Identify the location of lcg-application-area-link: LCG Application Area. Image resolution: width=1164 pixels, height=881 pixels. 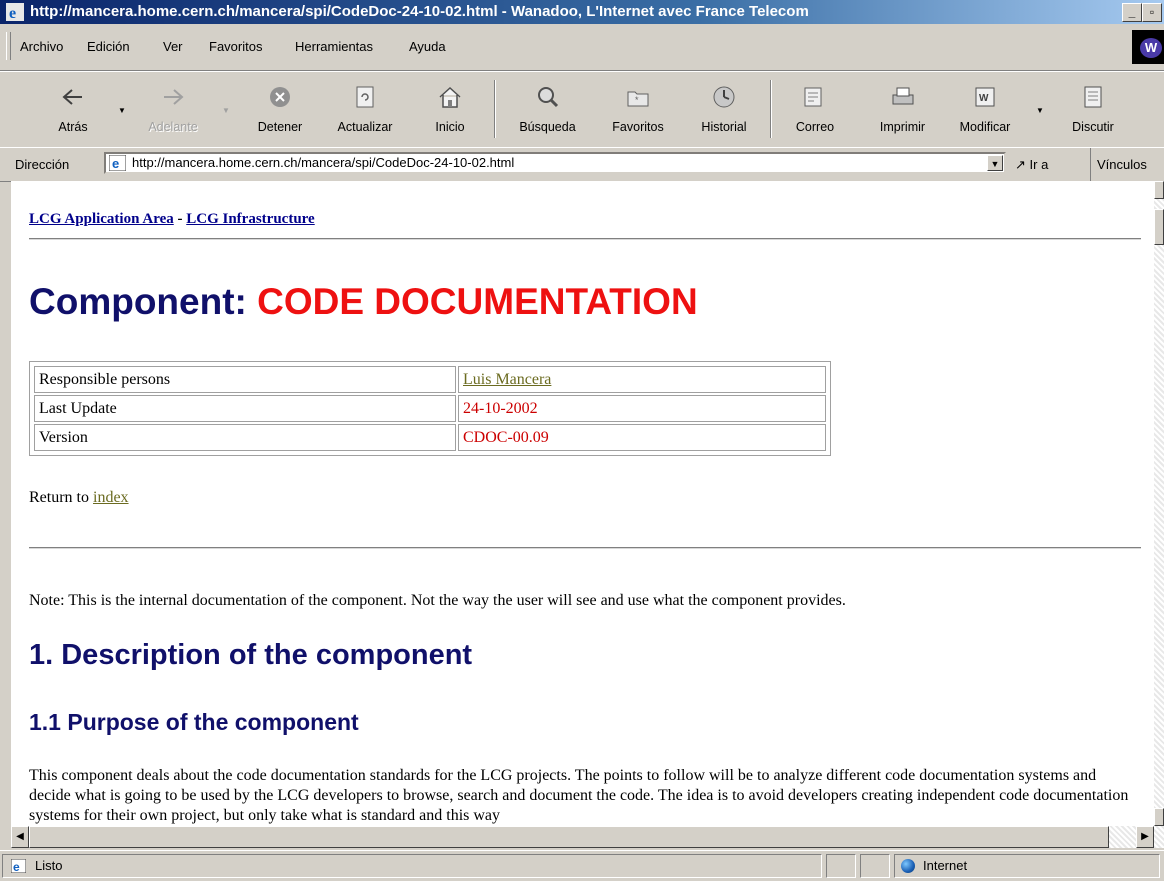
(101, 219).